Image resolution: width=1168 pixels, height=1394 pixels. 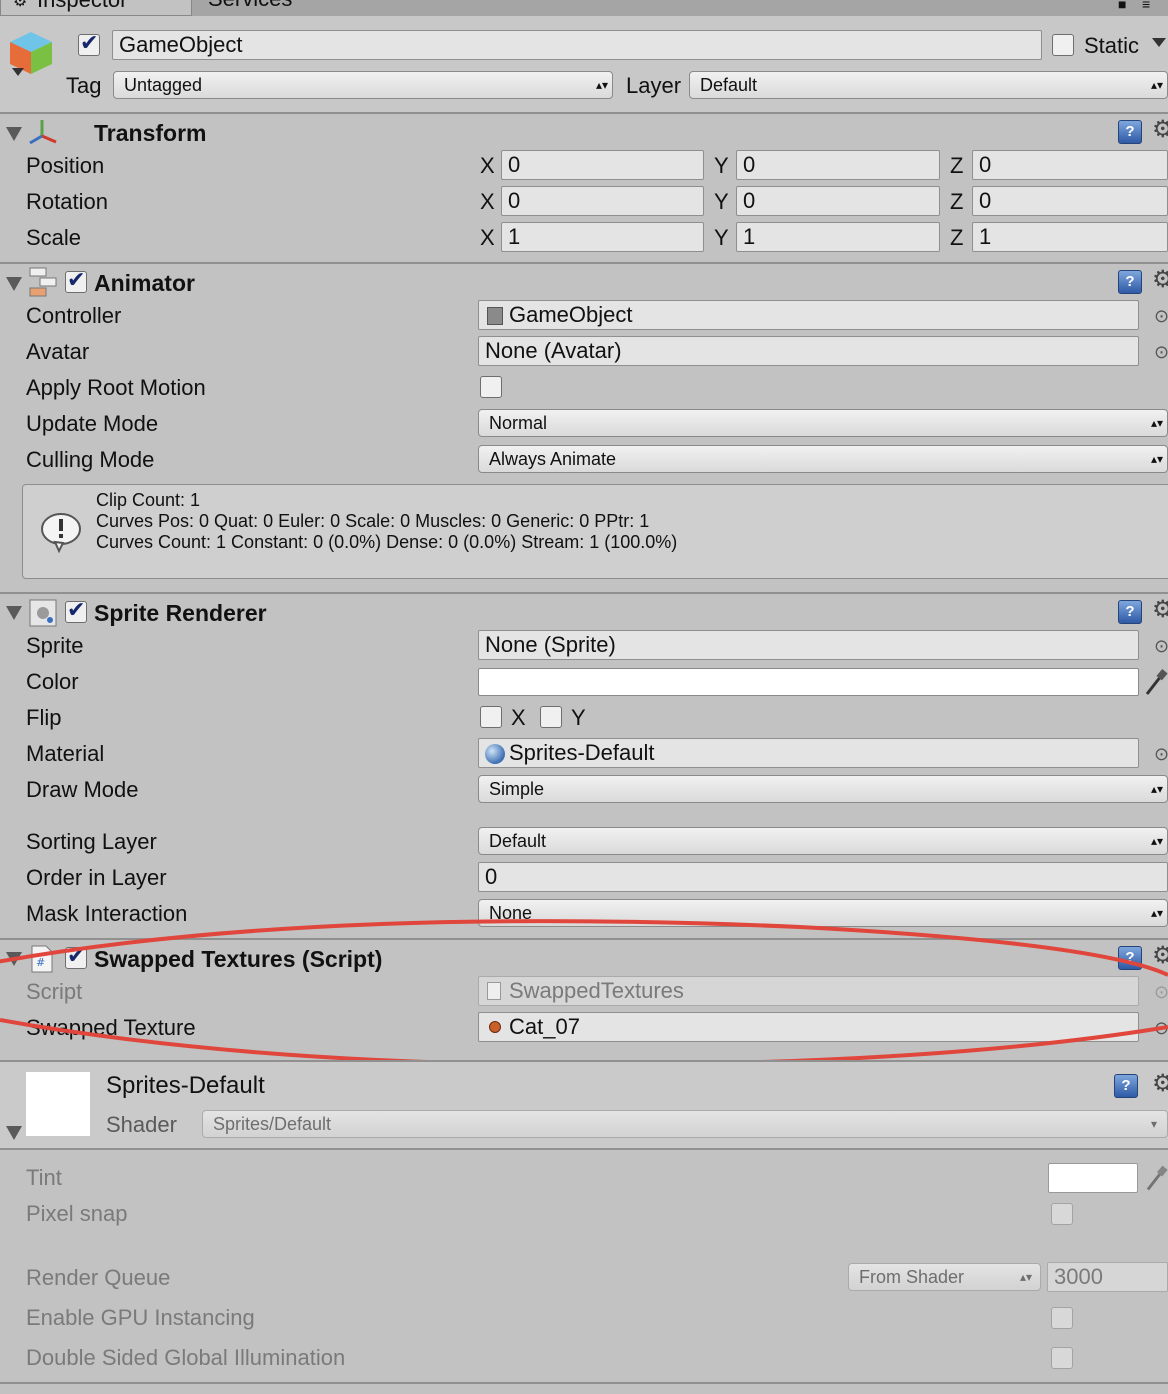 I want to click on animator-enabled-checkbox, so click(x=76, y=280).